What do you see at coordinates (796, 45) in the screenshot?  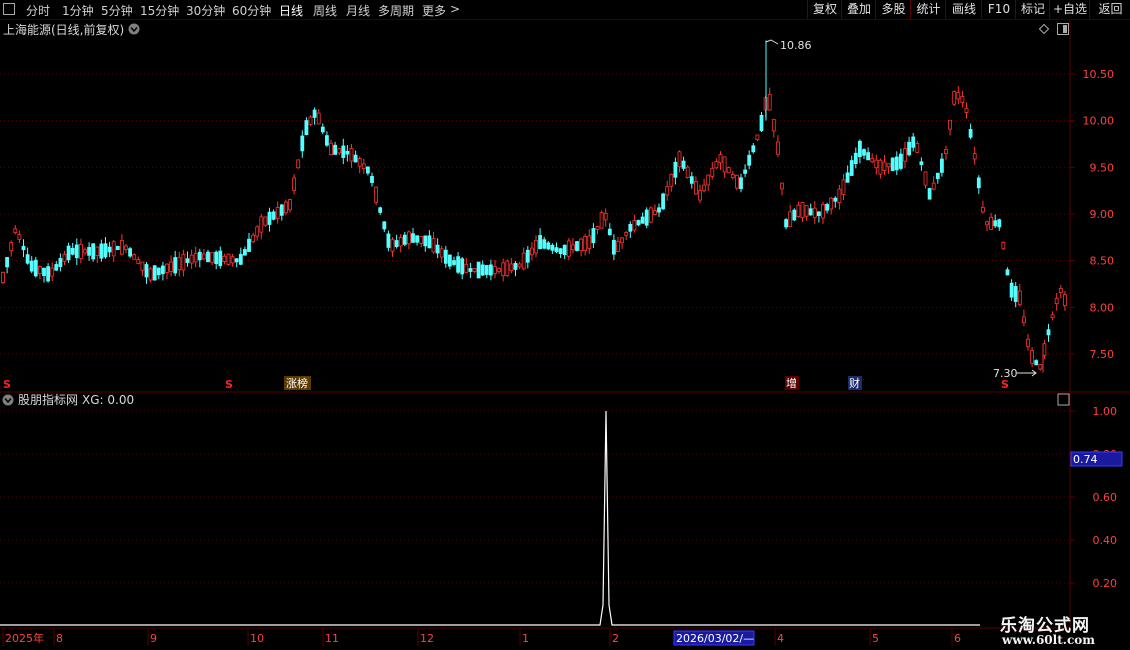 I see `high-price-label: 10.86` at bounding box center [796, 45].